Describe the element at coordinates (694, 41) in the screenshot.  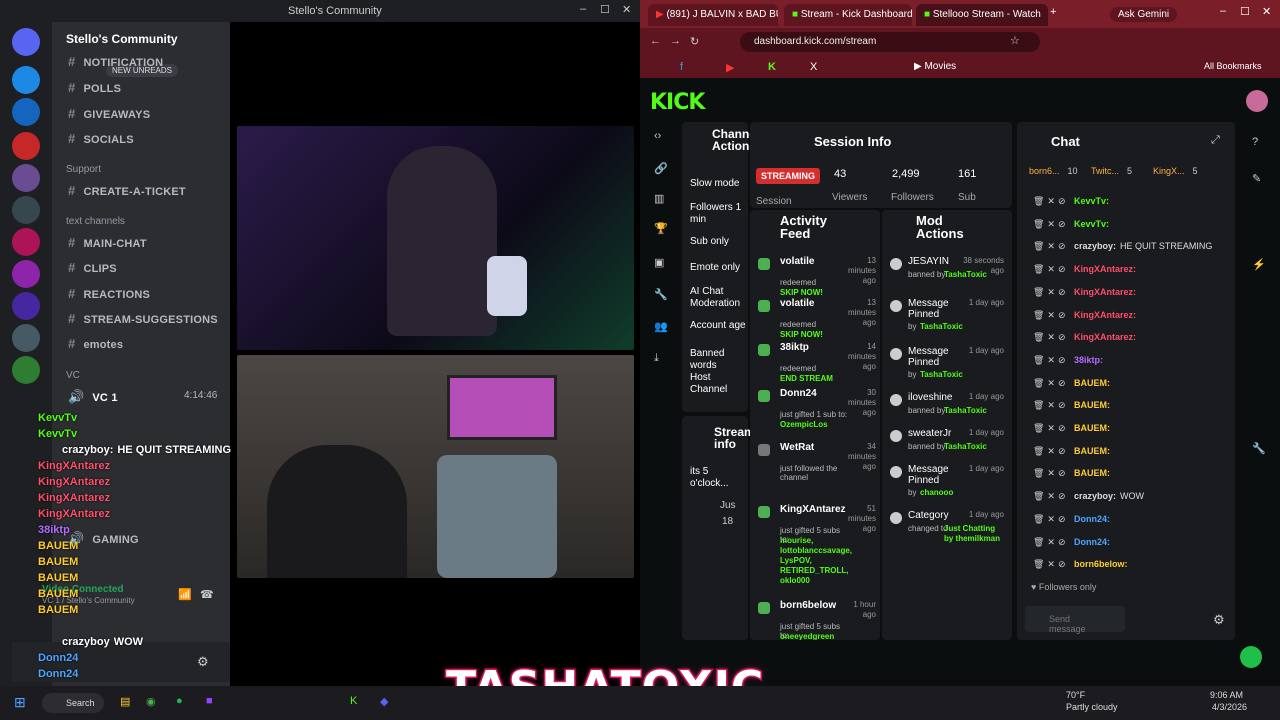
I see `reload-icon: ↻` at that location.